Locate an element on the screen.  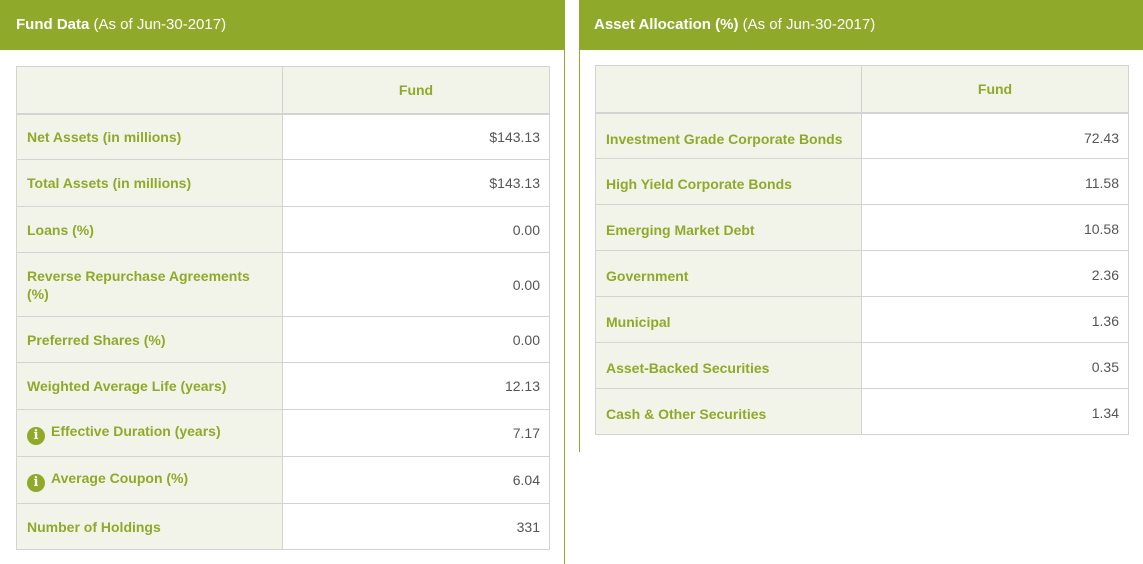
row-value: 1.36 is located at coordinates (995, 319).